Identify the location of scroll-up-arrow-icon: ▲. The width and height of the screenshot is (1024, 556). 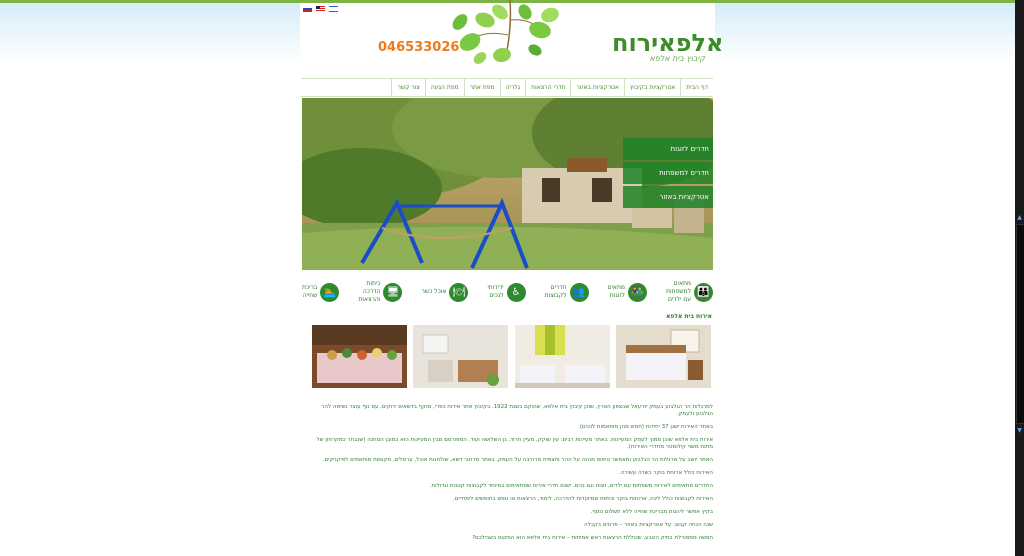
(1019, 217).